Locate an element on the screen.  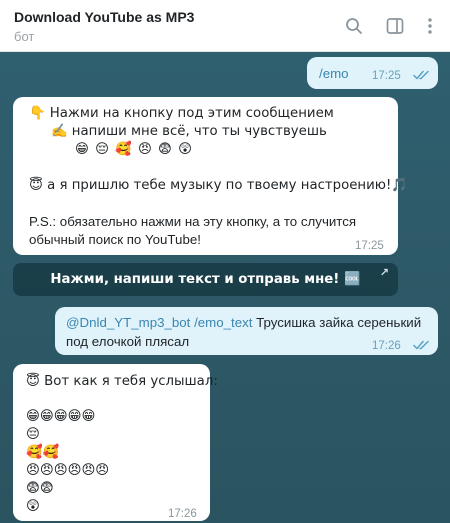
message-line: 😇 Вот как я тебя услышал: is located at coordinates (122, 381).